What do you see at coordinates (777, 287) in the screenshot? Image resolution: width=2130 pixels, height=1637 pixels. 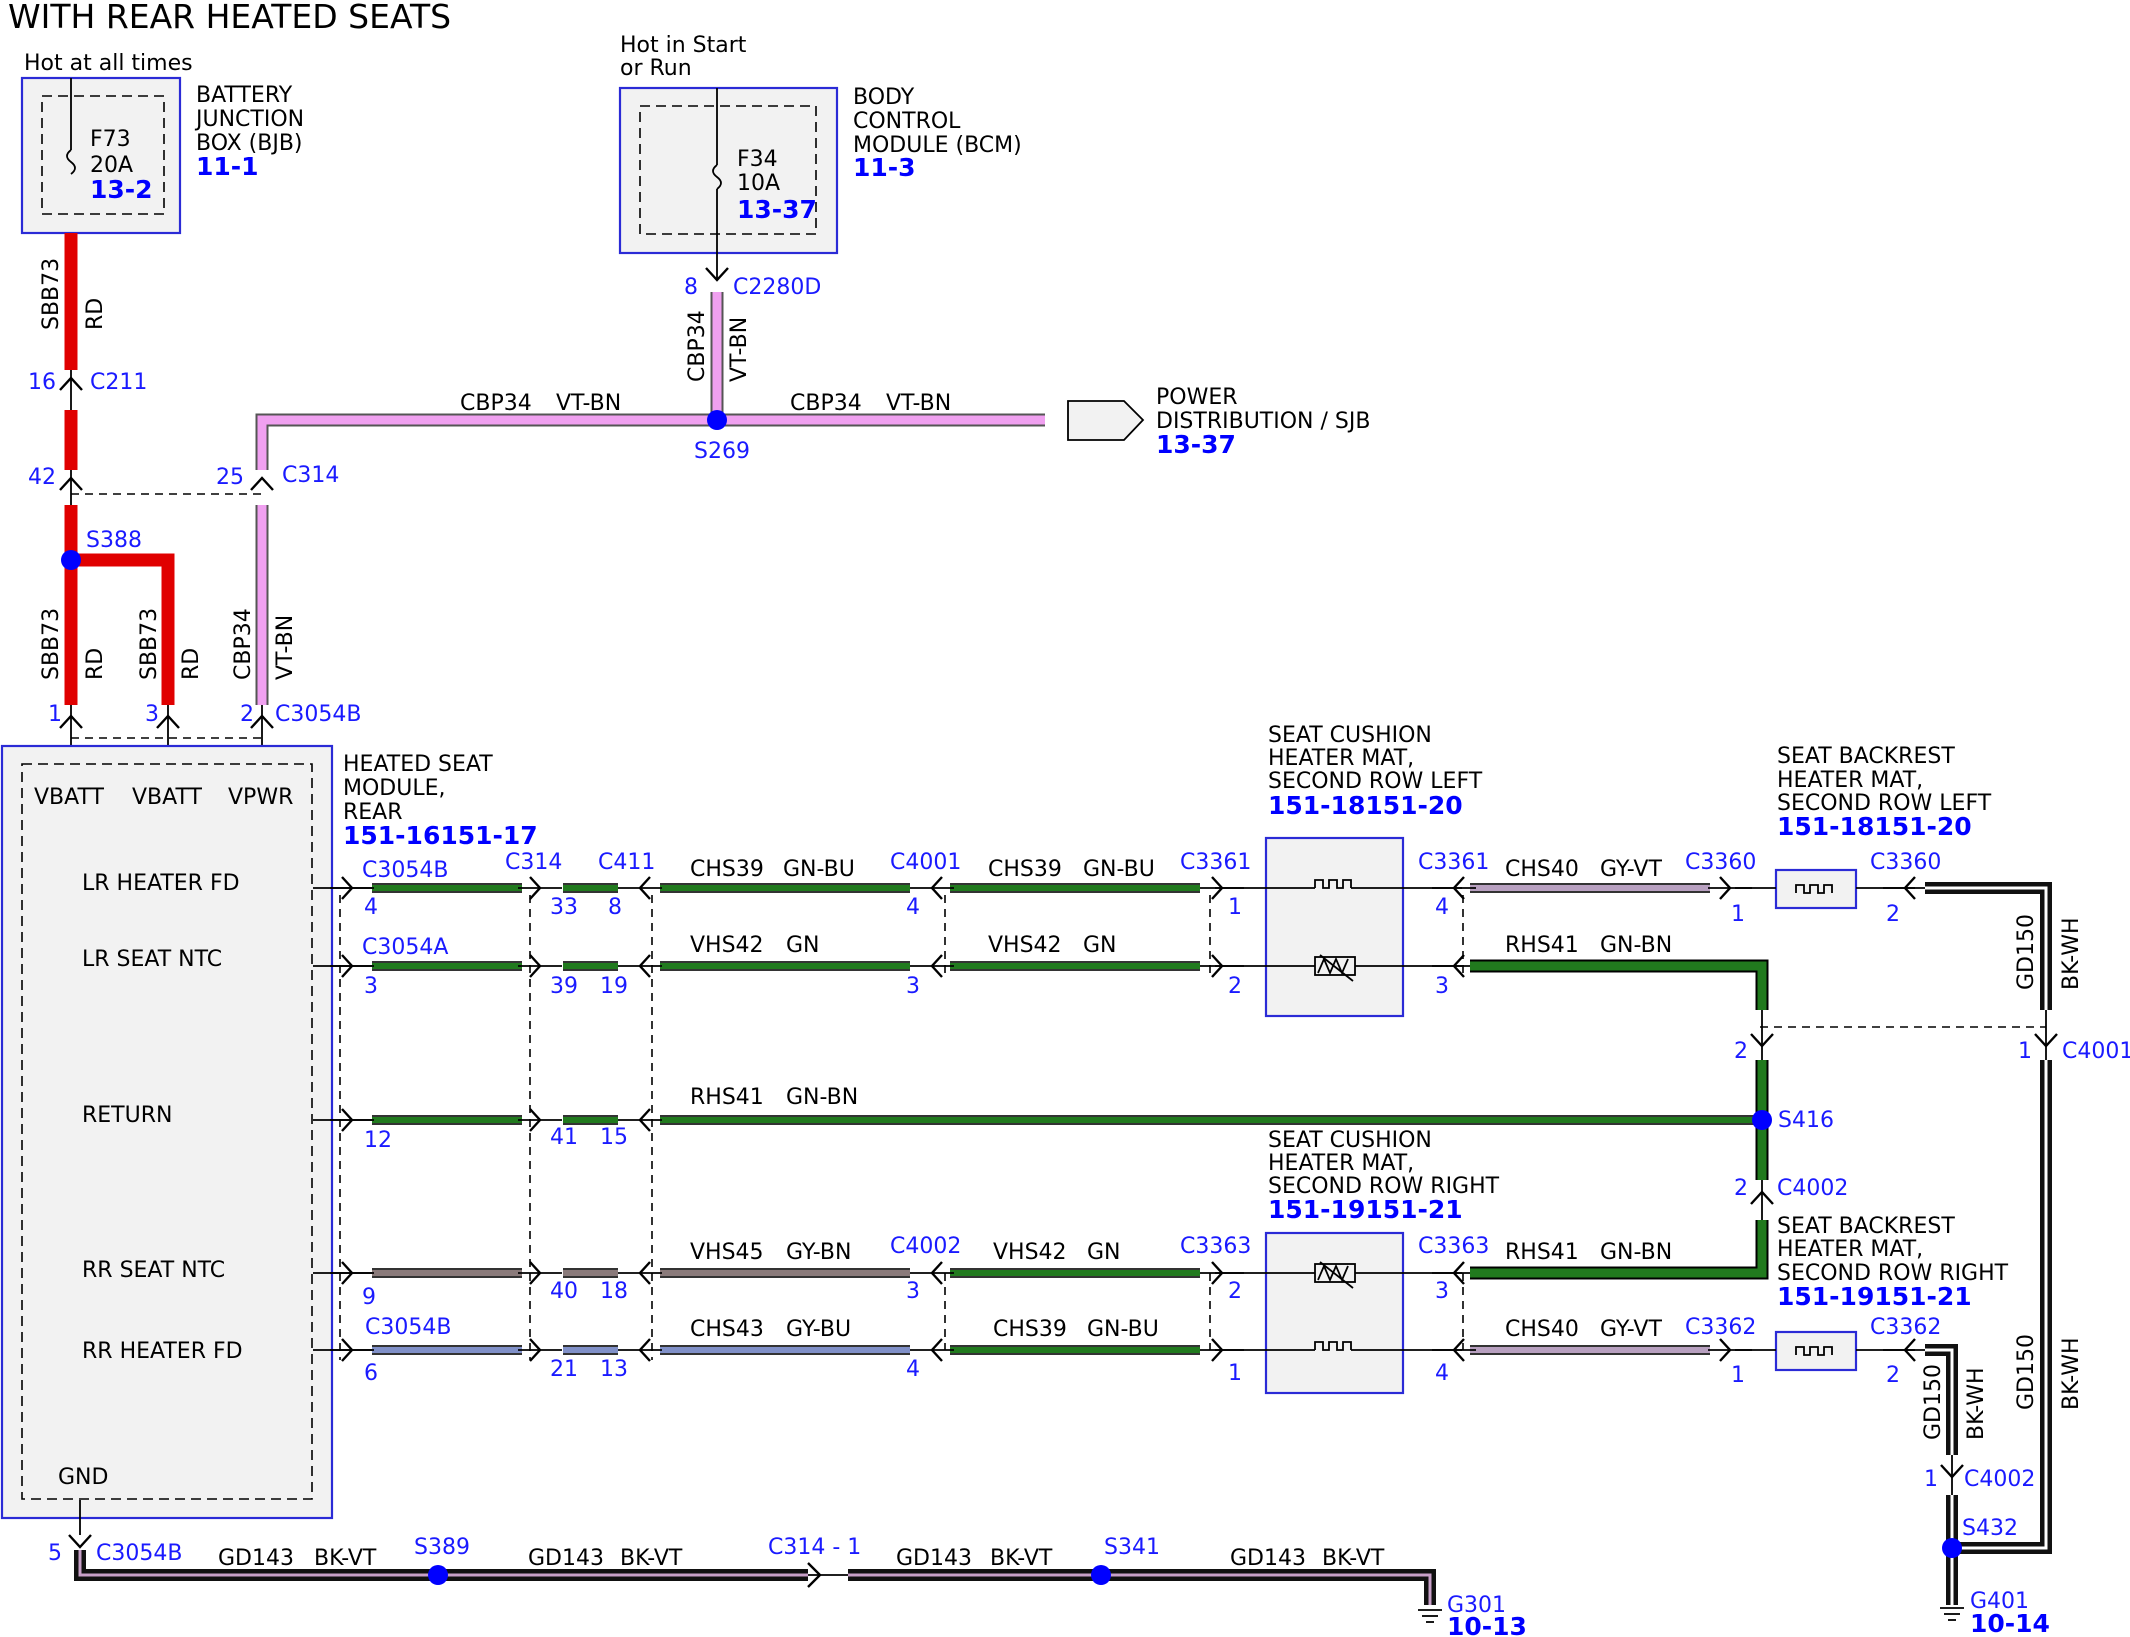 I see `connector-c2280d: C2280D` at bounding box center [777, 287].